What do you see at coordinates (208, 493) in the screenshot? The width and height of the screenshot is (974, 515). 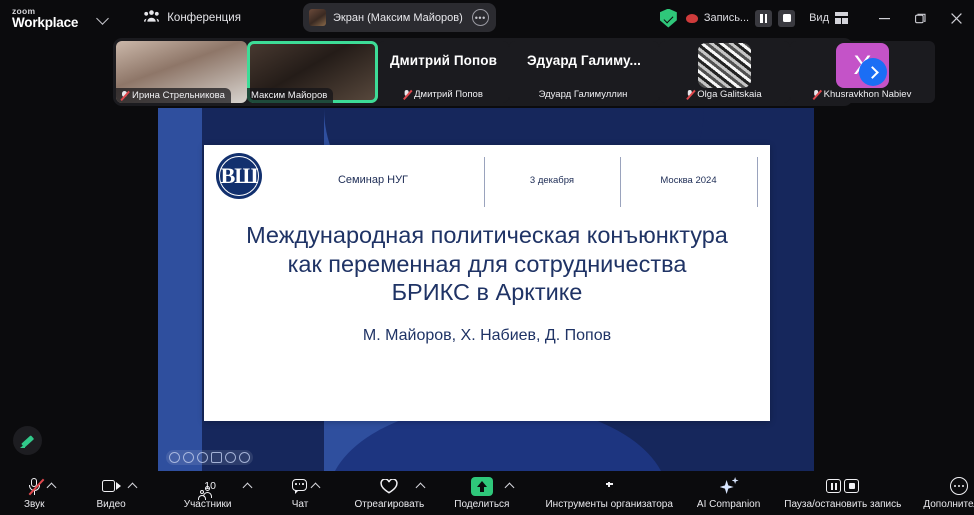 I see `toolbar-participants-button: 10 Участники` at bounding box center [208, 493].